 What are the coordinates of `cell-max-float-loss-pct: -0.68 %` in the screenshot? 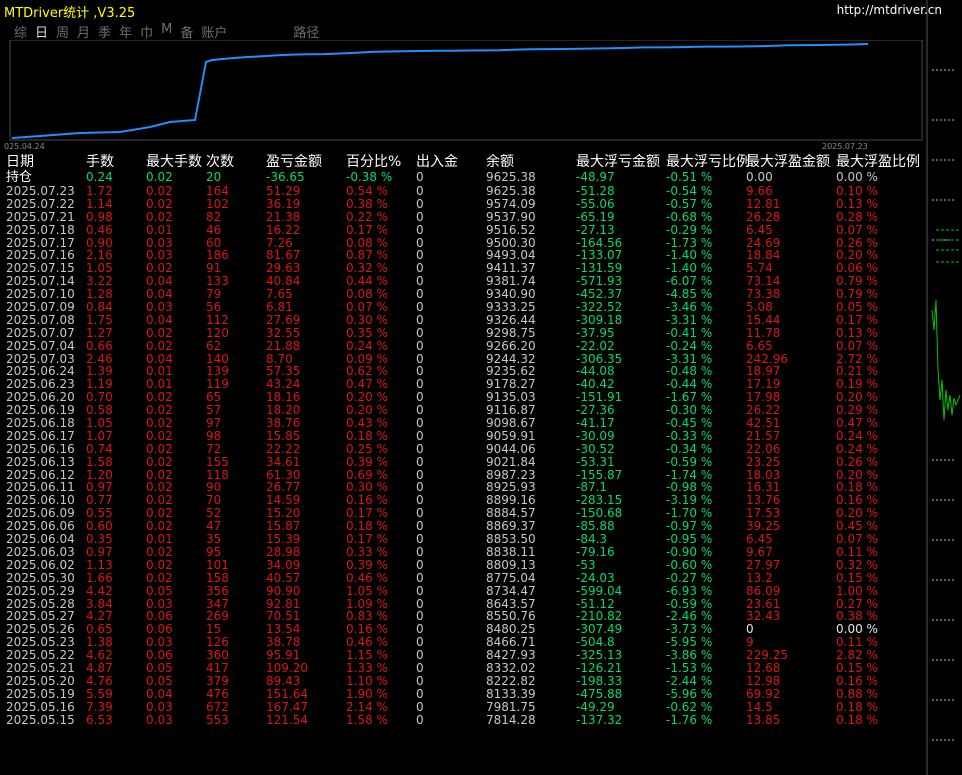 It's located at (689, 216).